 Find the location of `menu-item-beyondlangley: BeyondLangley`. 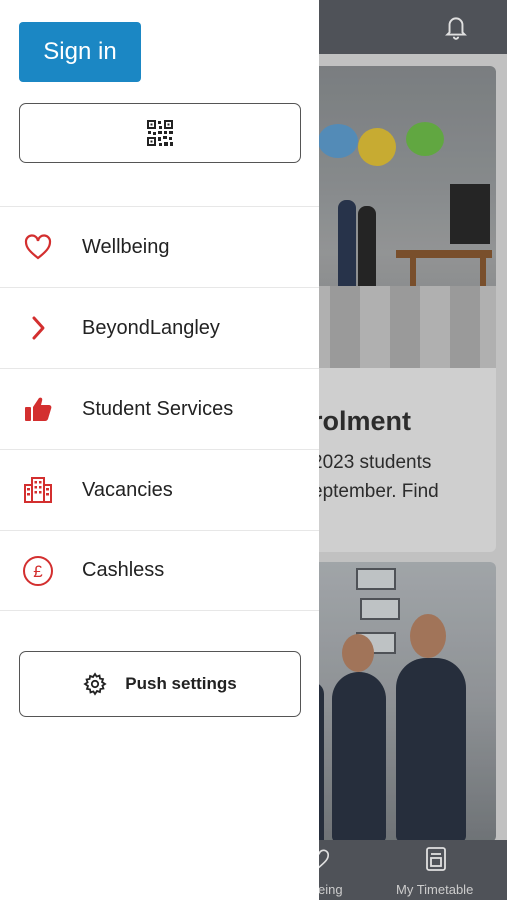

menu-item-beyondlangley: BeyondLangley is located at coordinates (159, 327).